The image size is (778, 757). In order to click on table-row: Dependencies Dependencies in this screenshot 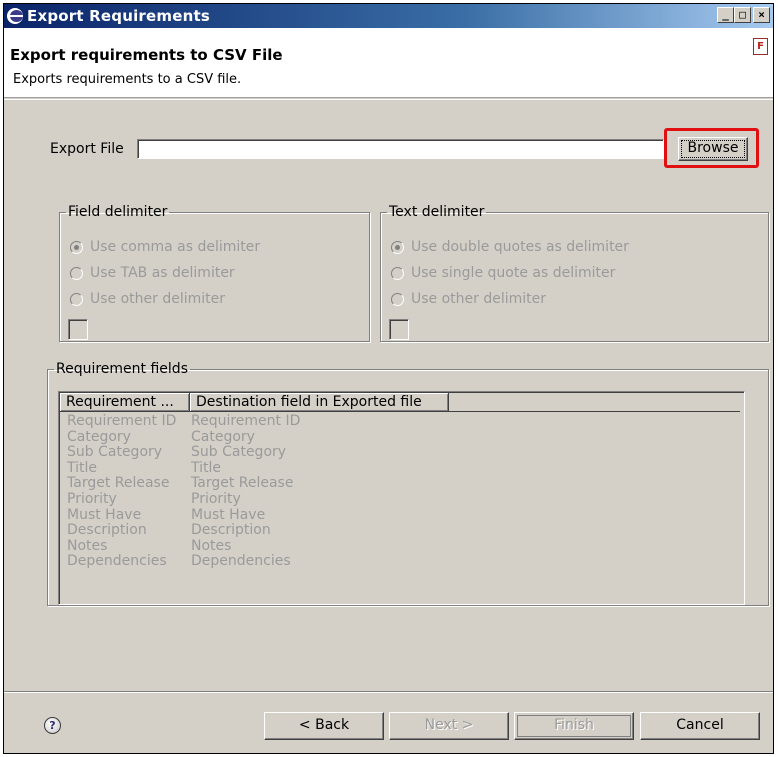, I will do `click(259, 562)`.